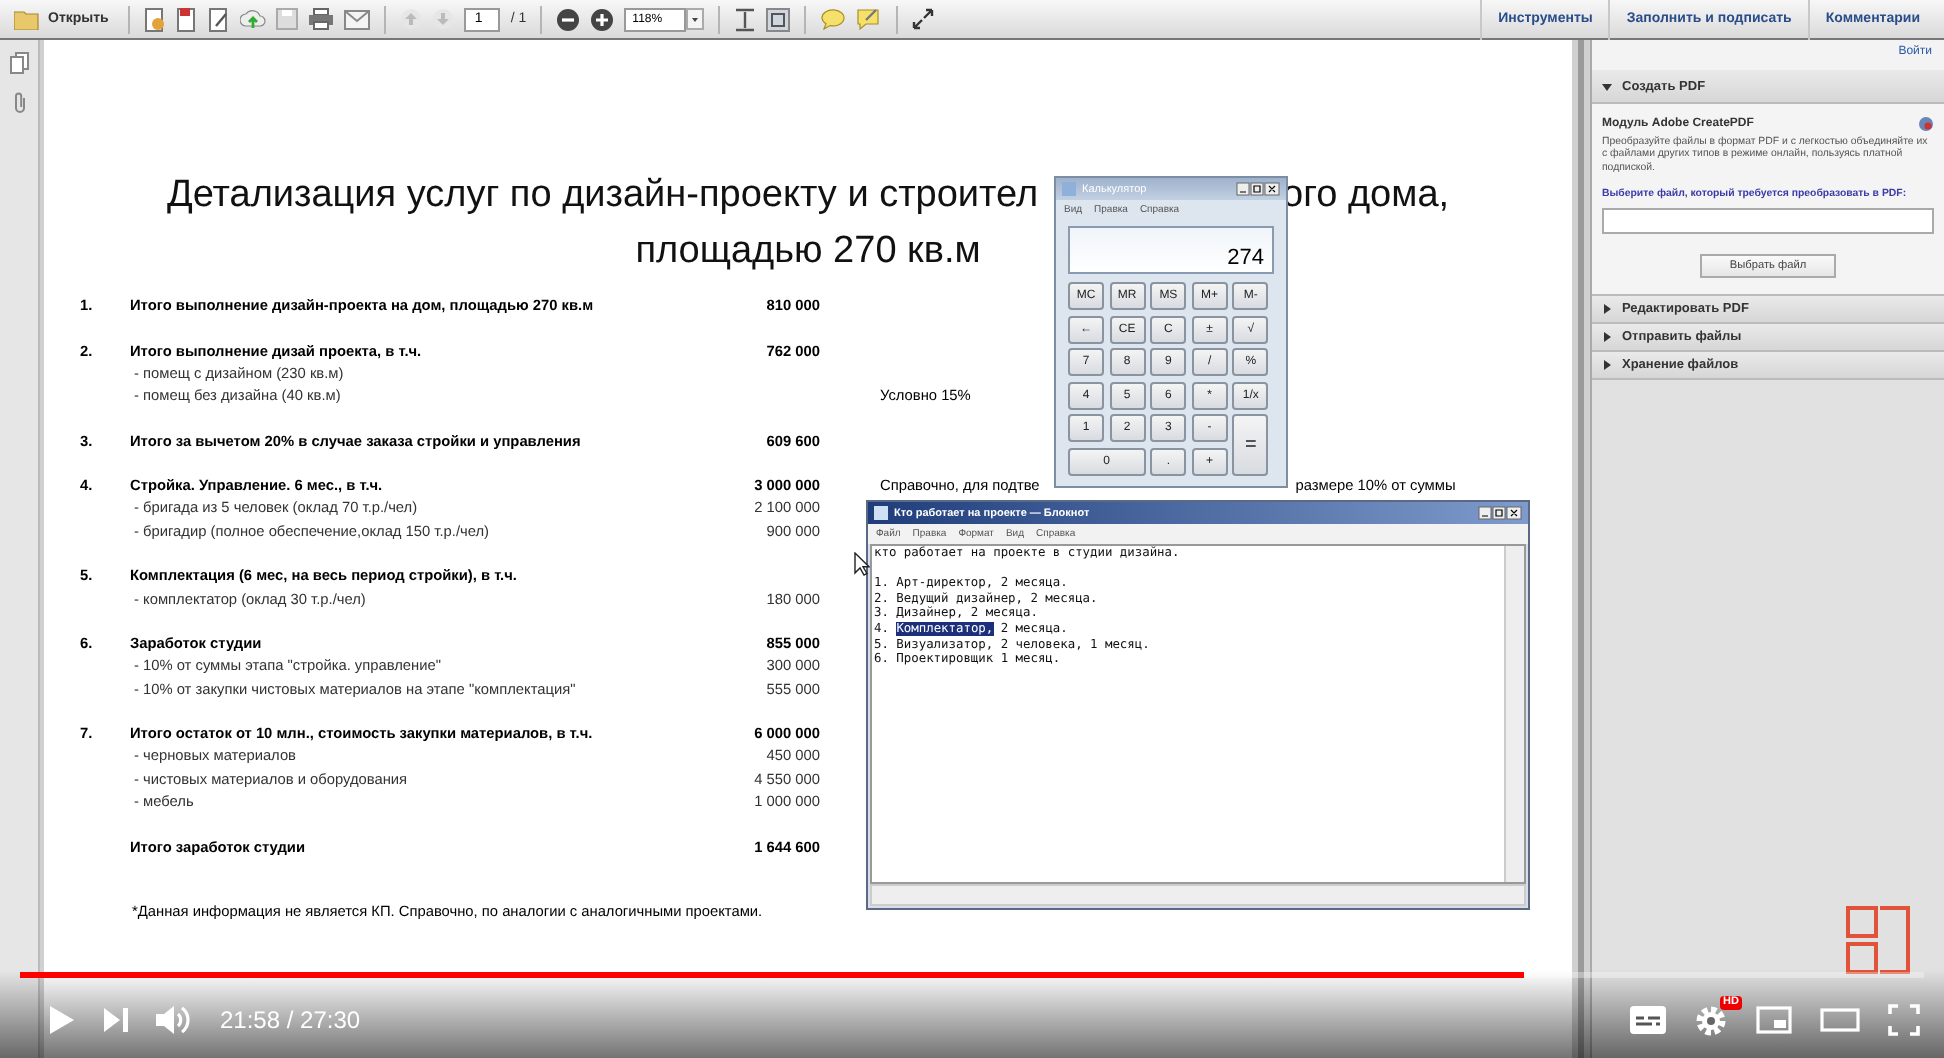  I want to click on video-time: 21:58 / 27:30, so click(290, 1020).